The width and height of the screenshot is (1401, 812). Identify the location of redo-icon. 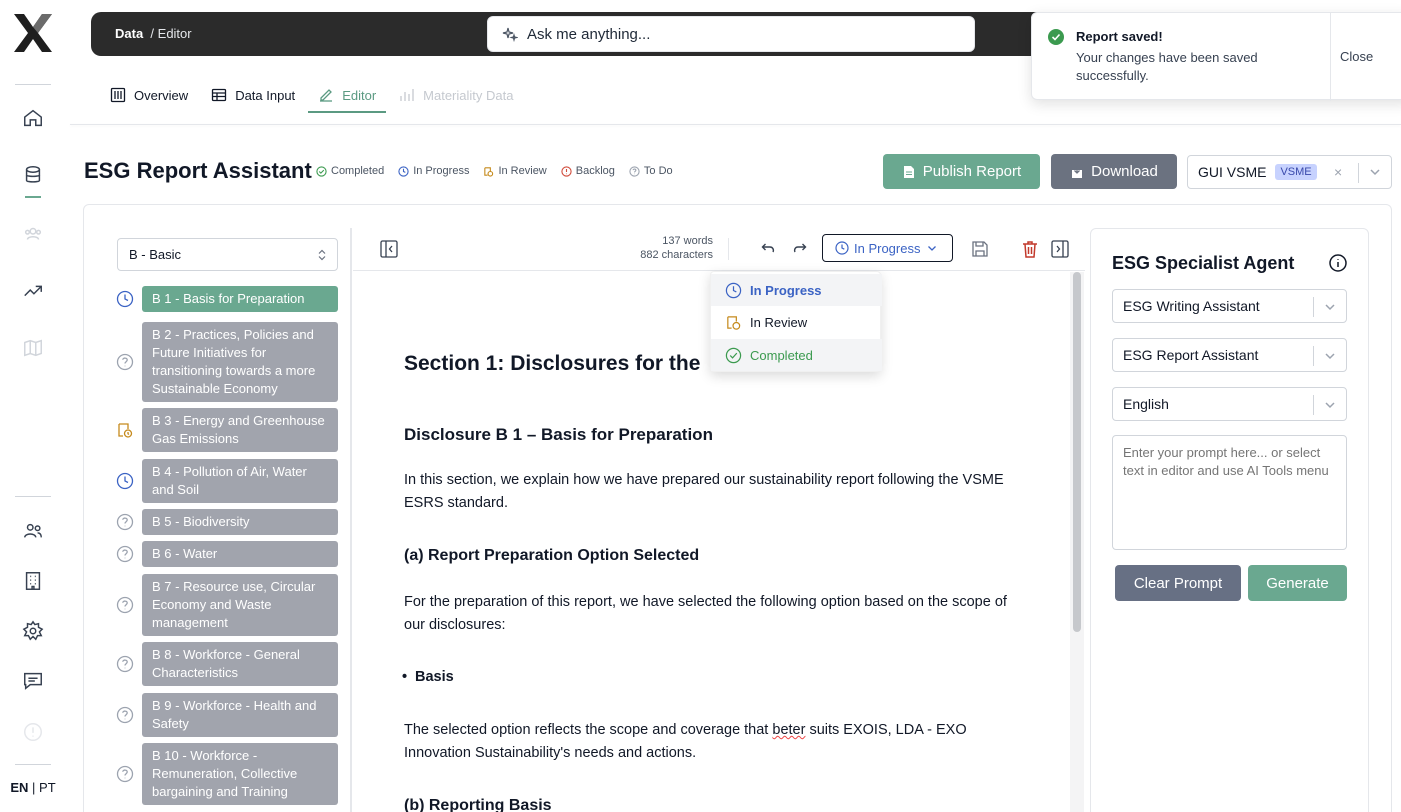
(801, 249).